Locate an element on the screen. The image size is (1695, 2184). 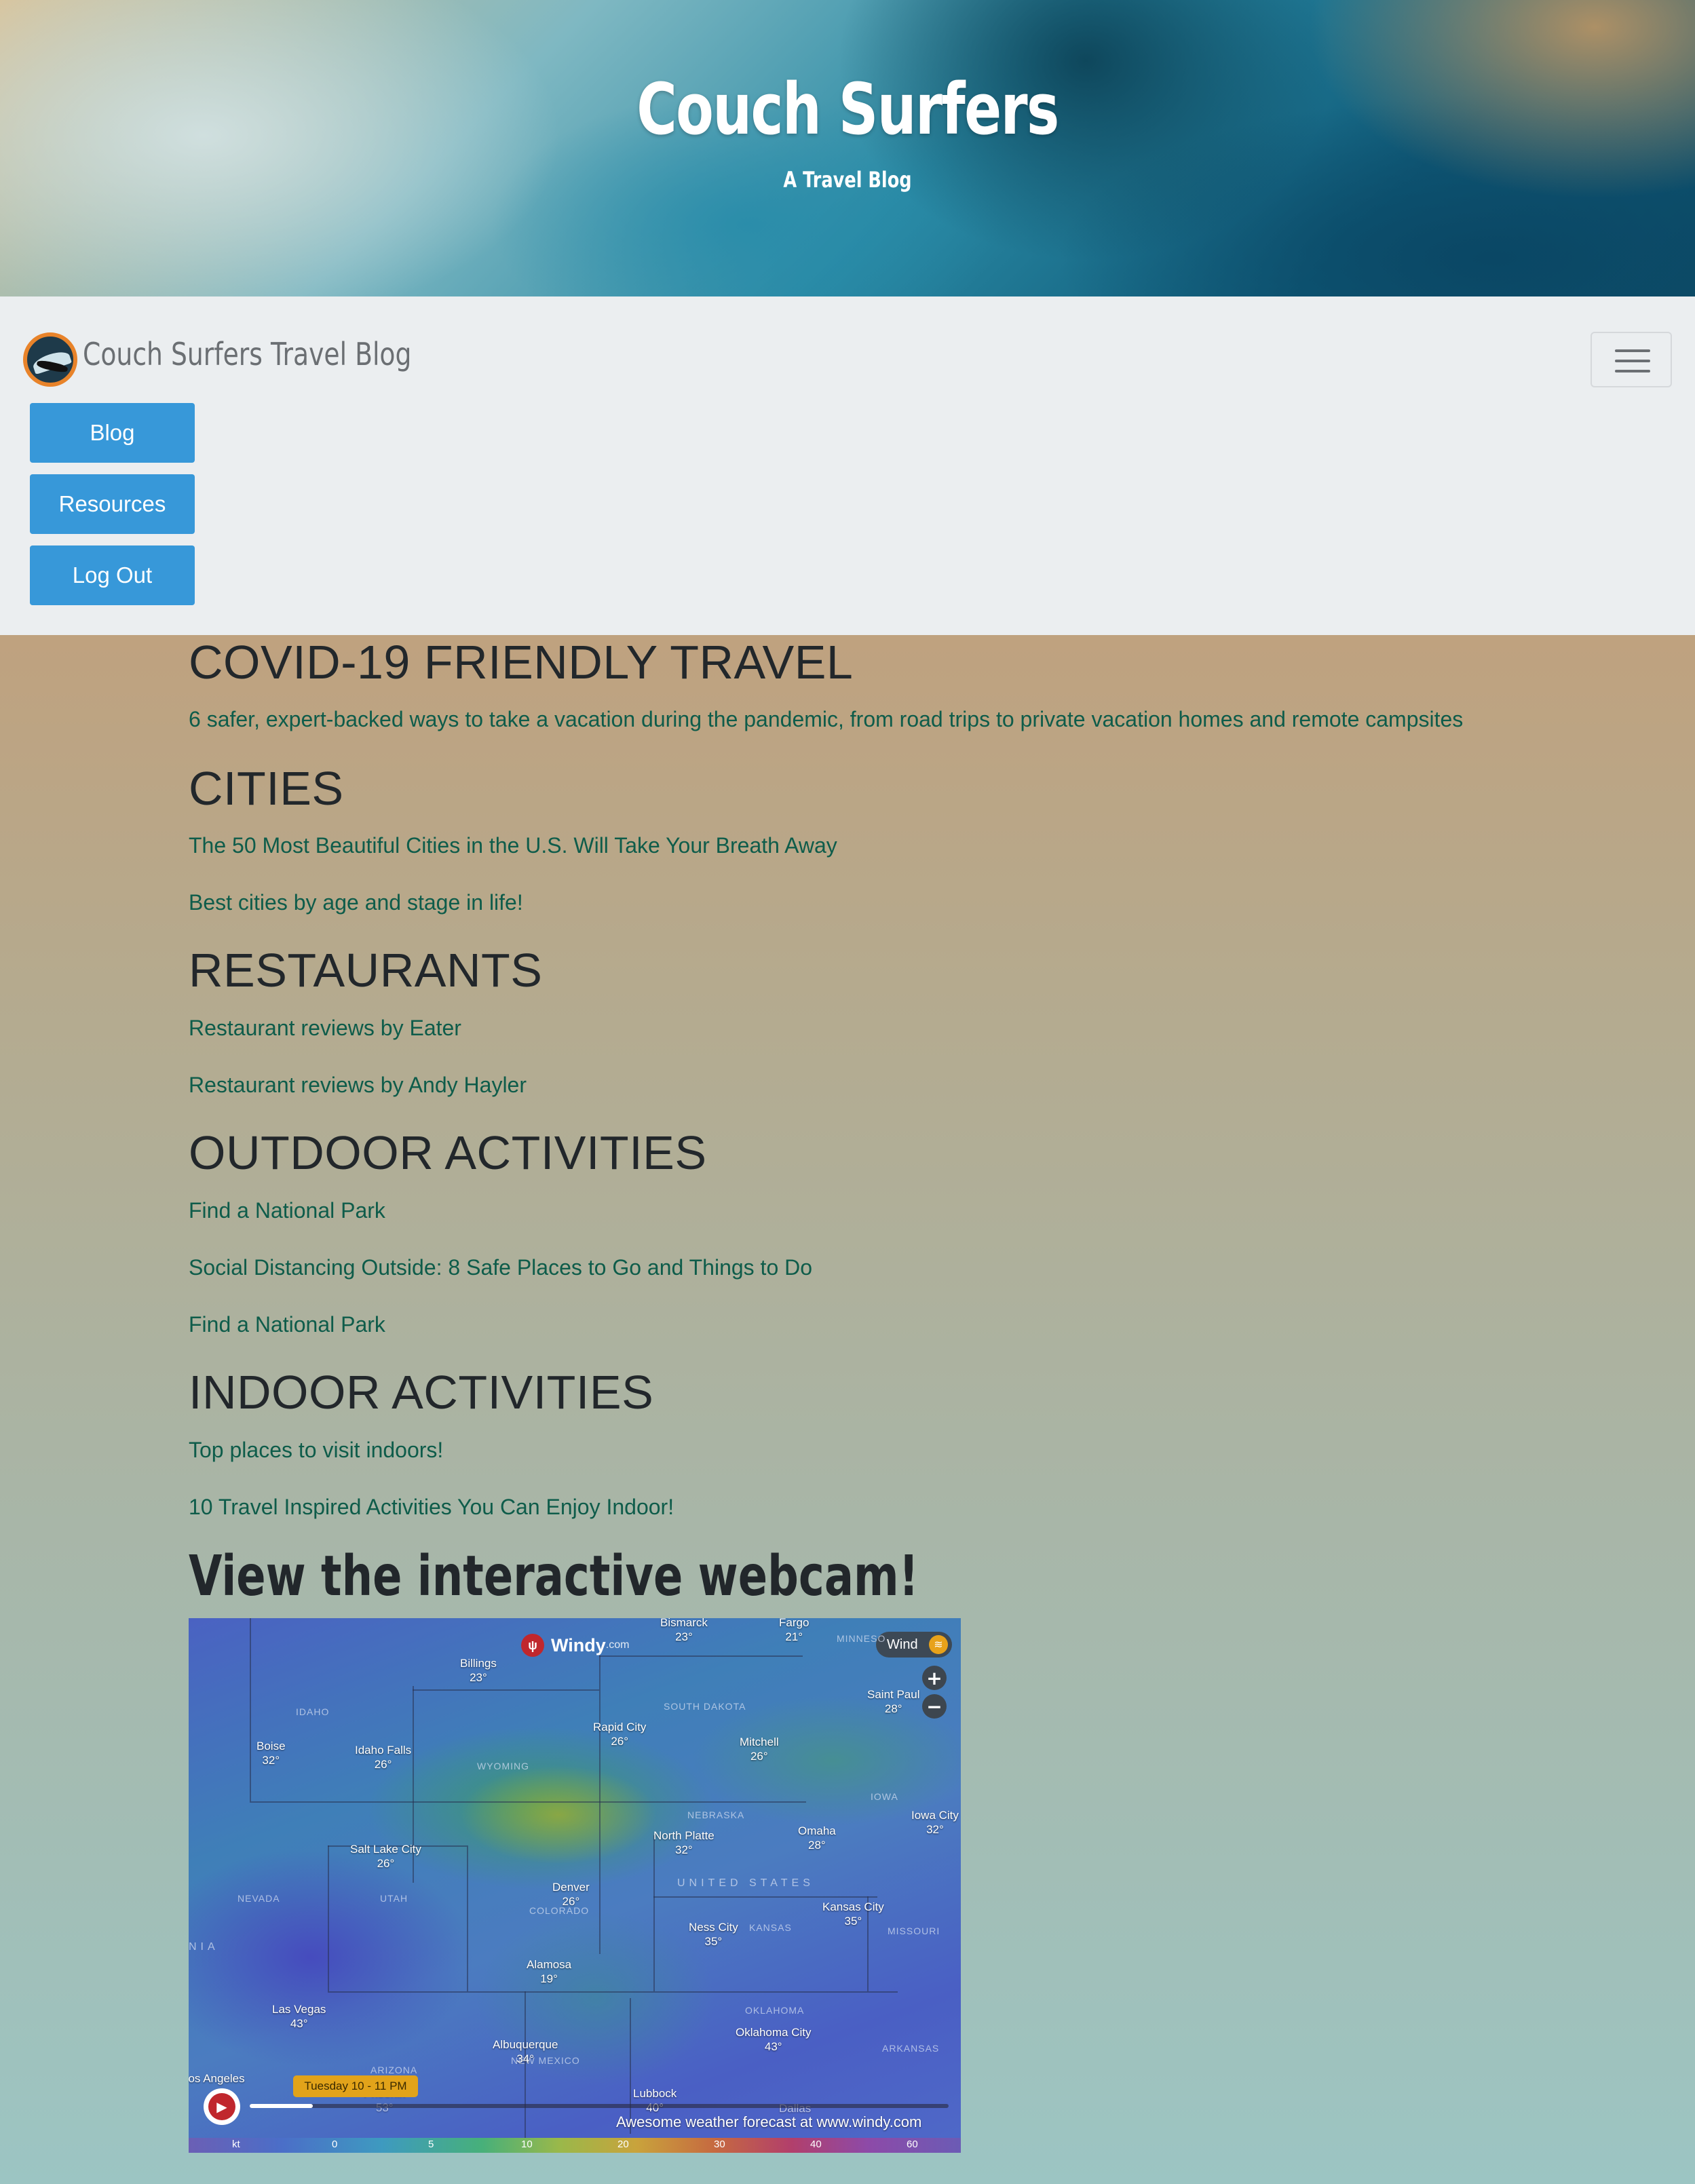
state-label: NEBRASKA is located at coordinates (716, 1814).